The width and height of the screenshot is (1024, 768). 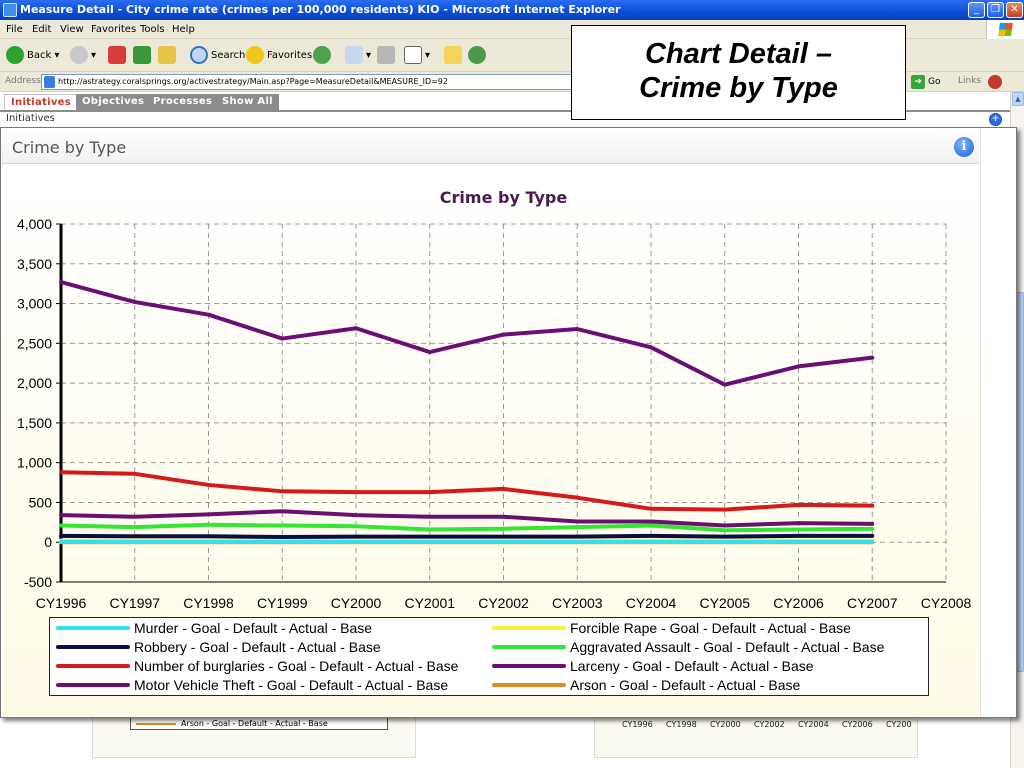 I want to click on word-icon, so click(x=413, y=55).